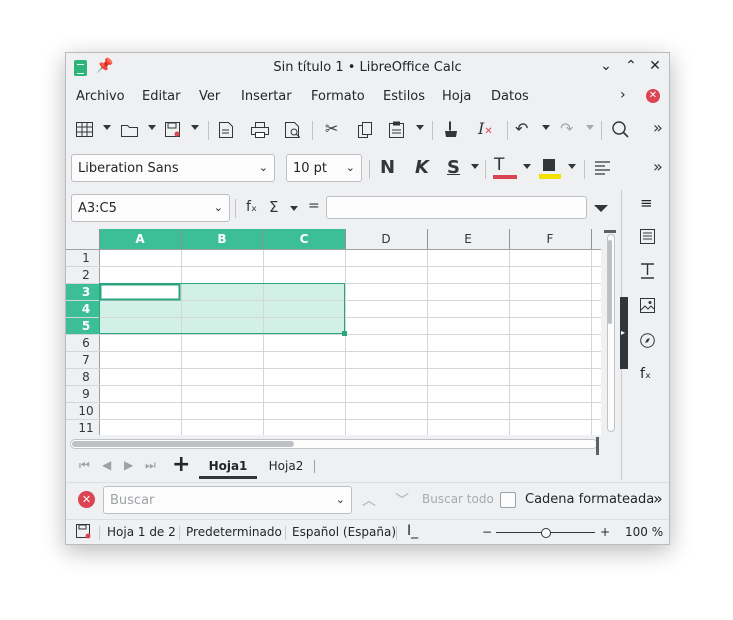  Describe the element at coordinates (150, 208) in the screenshot. I see `name-box: A3:C5 ⌄` at that location.